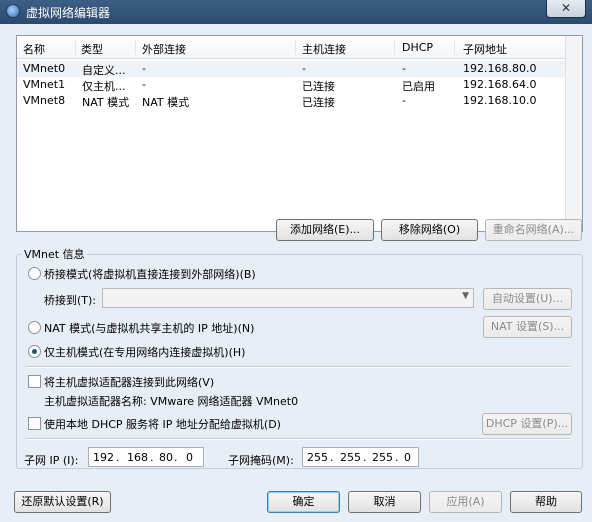 The width and height of the screenshot is (592, 522). Describe the element at coordinates (144, 352) in the screenshot. I see `host-only-mode-label: 仅主机模式(在专用网络内连接虚拟机)(H)` at that location.